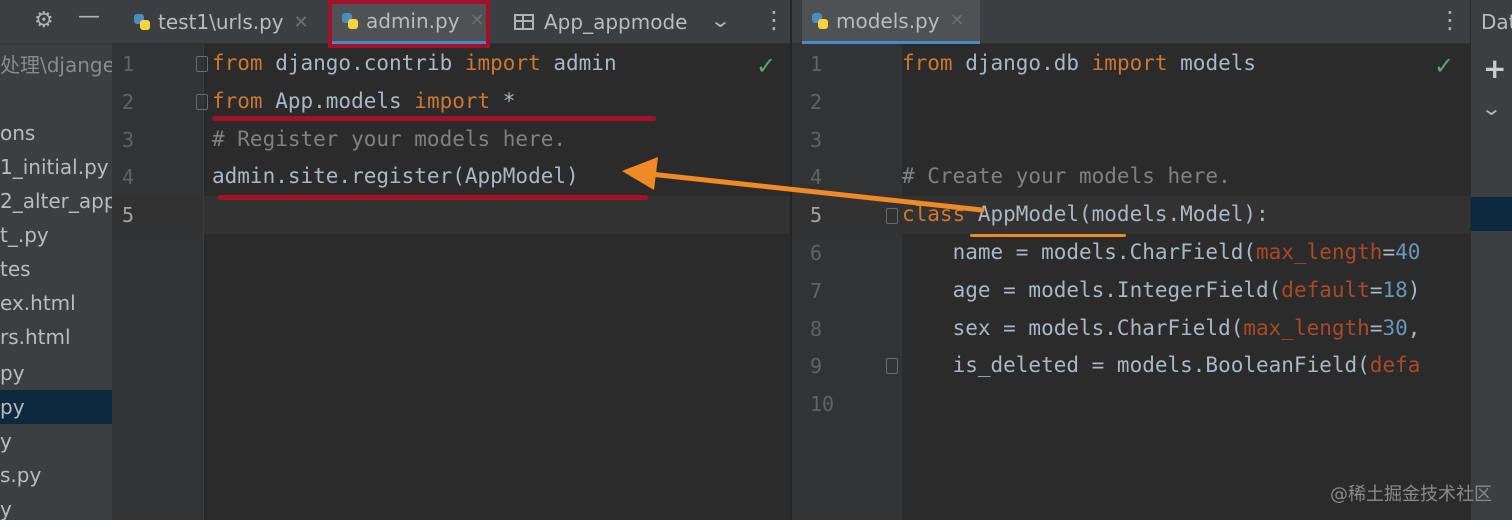  Describe the element at coordinates (816, 192) in the screenshot. I see `arrow-shaft` at that location.